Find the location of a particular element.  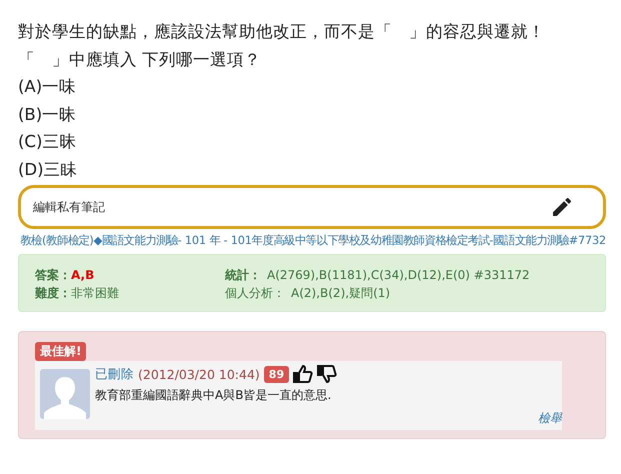

difficulty-value: 非常困難 is located at coordinates (95, 293).